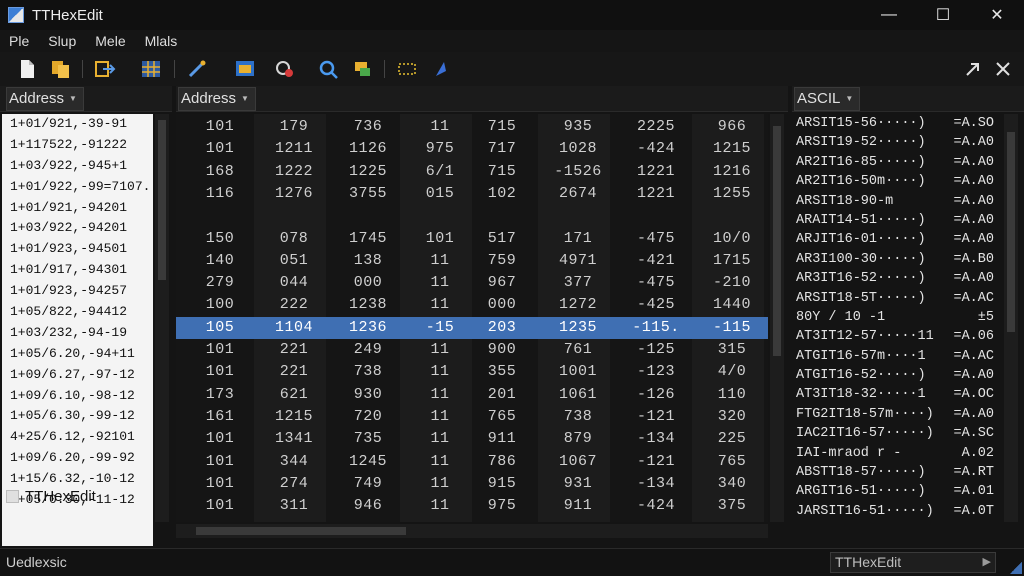 This screenshot has width=1024, height=576. I want to click on hex-cell: 102, so click(502, 194).